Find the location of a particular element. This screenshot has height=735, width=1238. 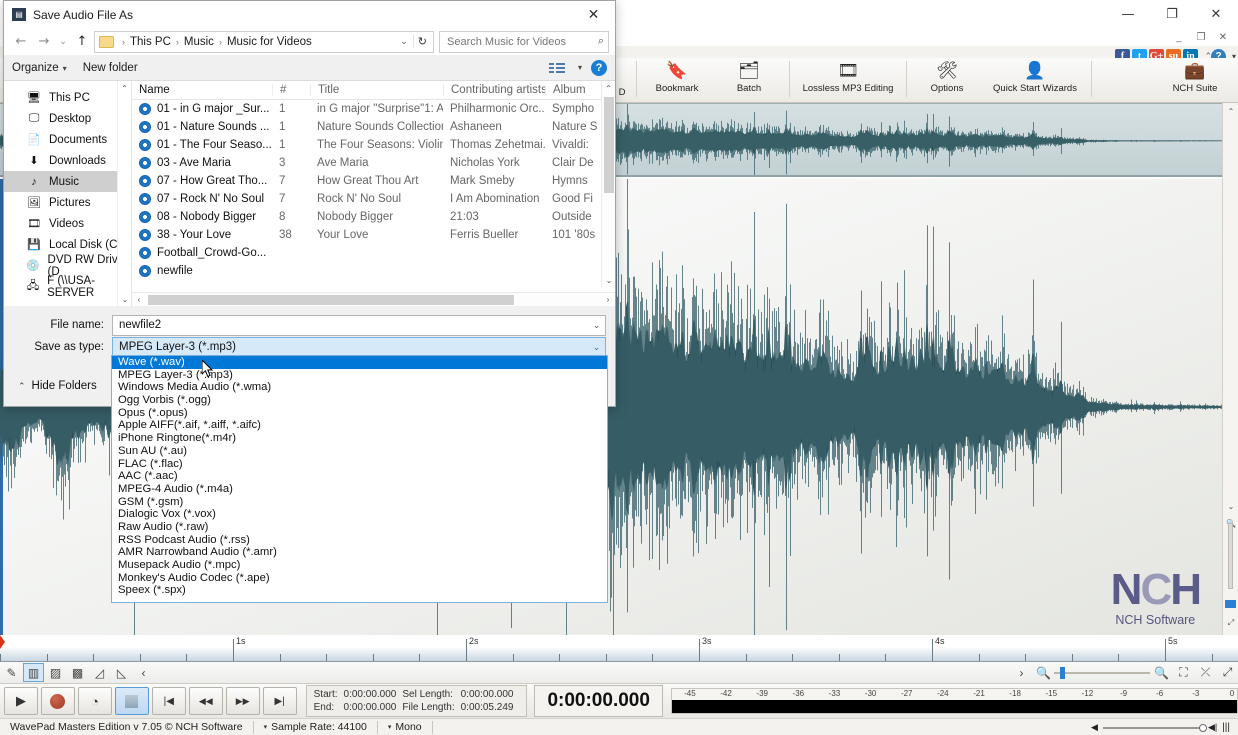

zoom-normal-icon: ⤢ is located at coordinates (1227, 672).